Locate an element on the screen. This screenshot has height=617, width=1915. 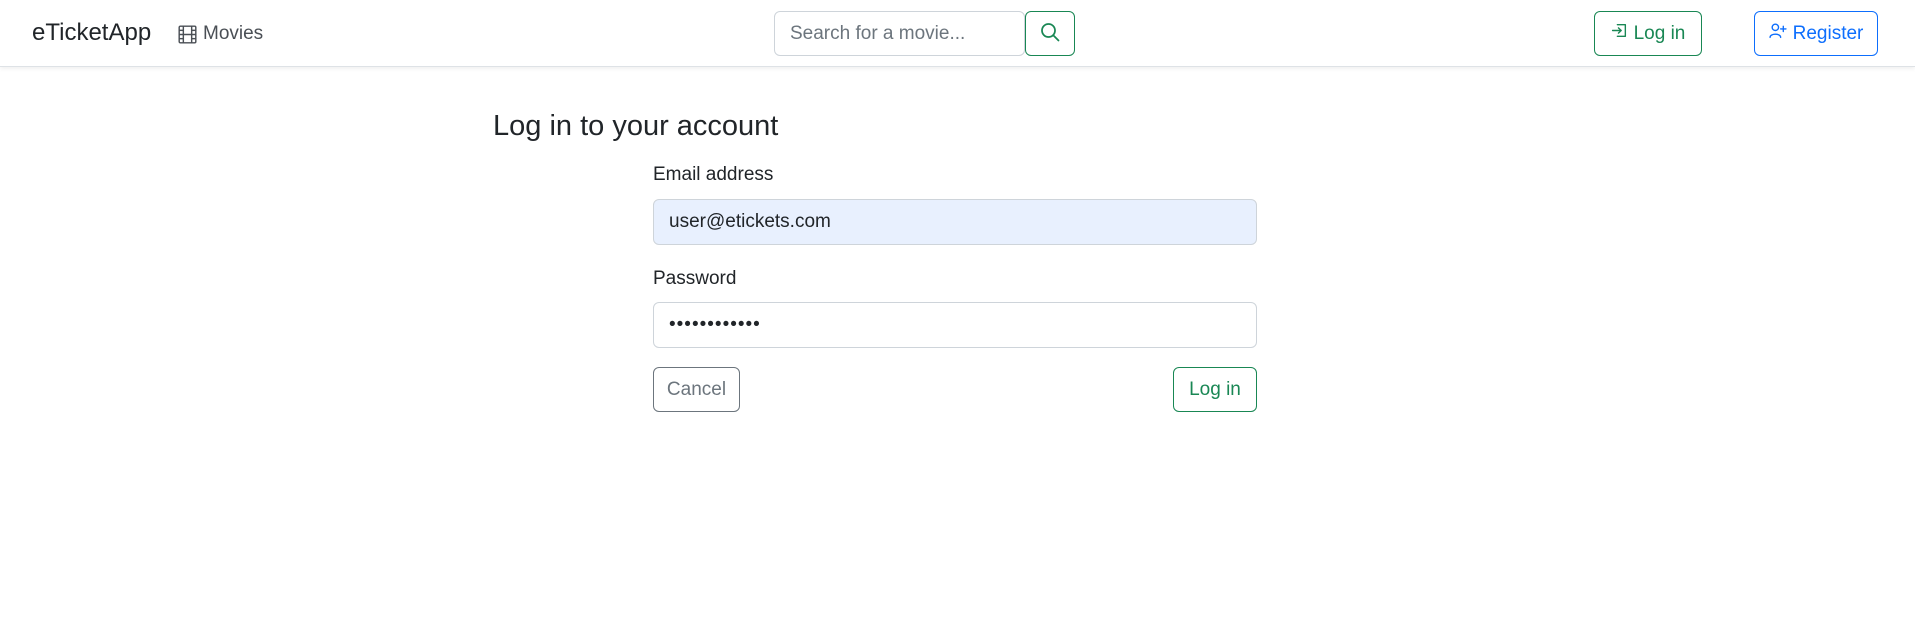
password-field is located at coordinates (955, 325).